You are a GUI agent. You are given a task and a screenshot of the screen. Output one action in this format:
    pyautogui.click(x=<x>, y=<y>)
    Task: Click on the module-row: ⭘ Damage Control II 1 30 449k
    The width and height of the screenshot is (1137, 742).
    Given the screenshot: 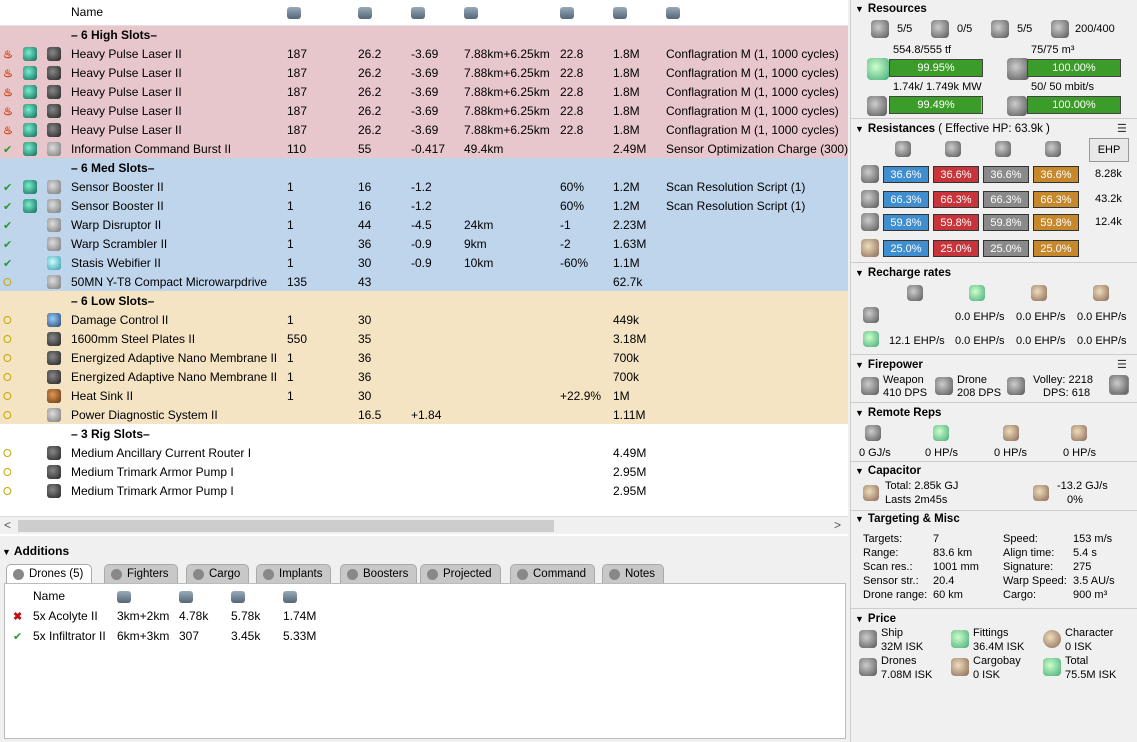 What is the action you would take?
    pyautogui.click(x=424, y=319)
    